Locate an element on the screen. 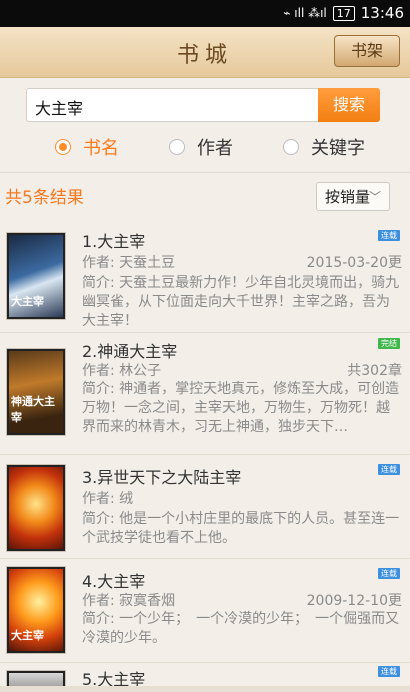  search-type-options: 书名 作者 关键字 is located at coordinates (210, 147).